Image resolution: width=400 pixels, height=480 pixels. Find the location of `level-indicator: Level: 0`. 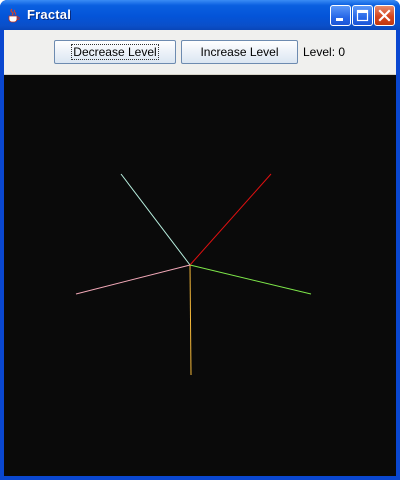

level-indicator: Level: 0 is located at coordinates (324, 52).